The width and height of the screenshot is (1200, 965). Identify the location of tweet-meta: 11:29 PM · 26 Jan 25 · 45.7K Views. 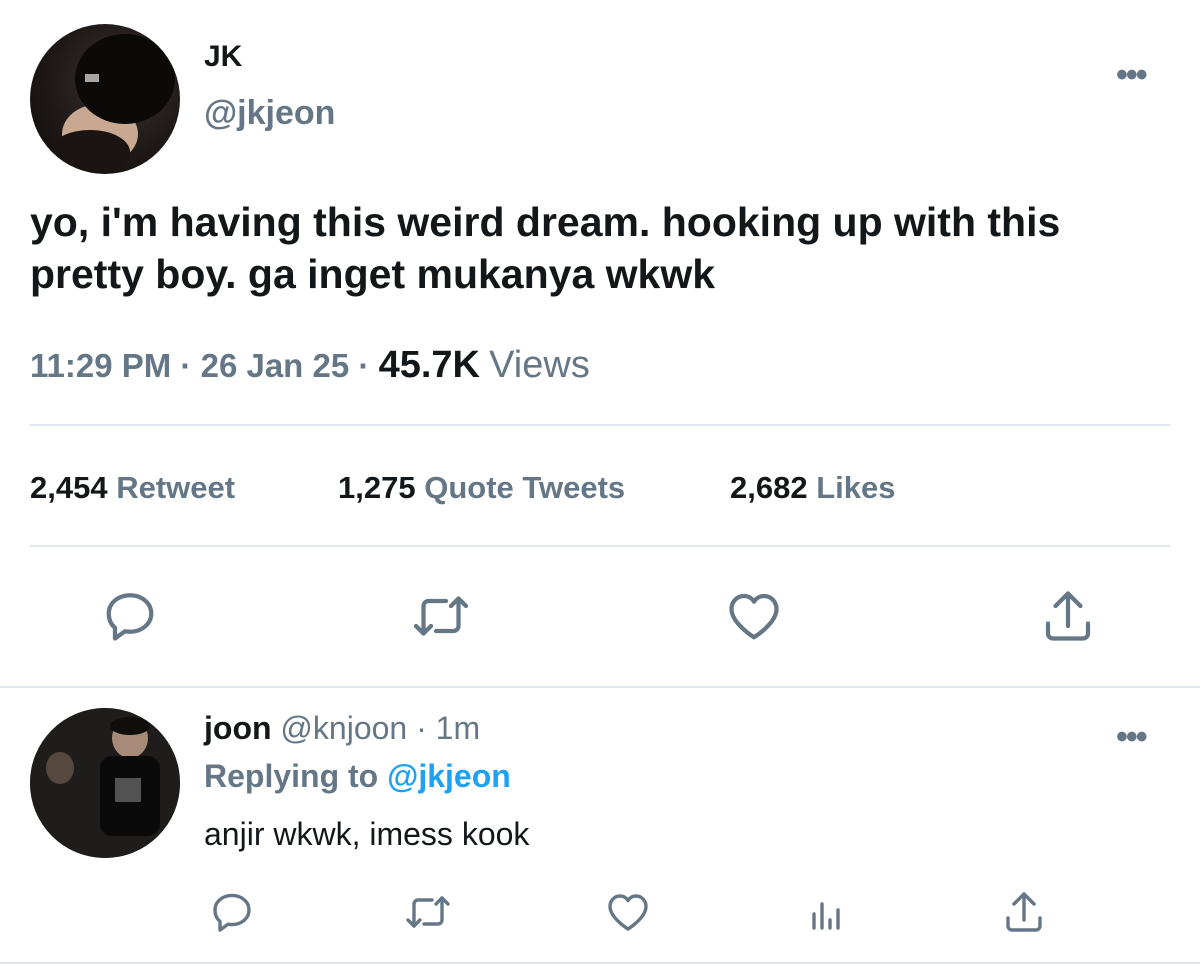
(310, 365).